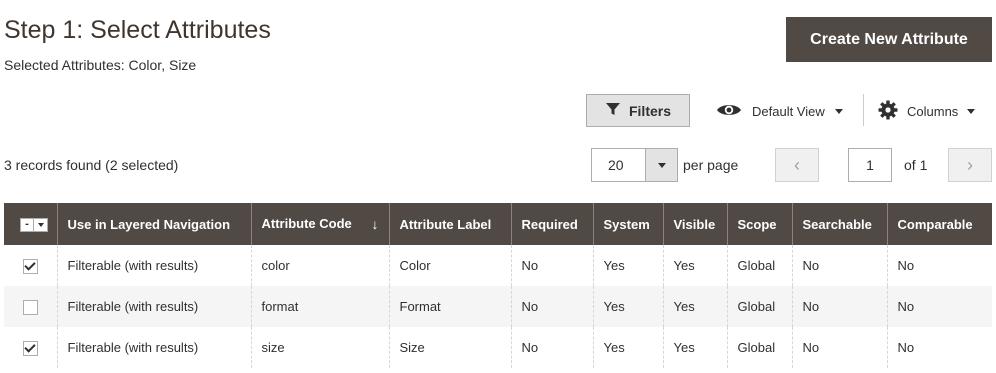 This screenshot has height=373, width=996. I want to click on column-header-attribute-label: Attribute Label, so click(449, 224).